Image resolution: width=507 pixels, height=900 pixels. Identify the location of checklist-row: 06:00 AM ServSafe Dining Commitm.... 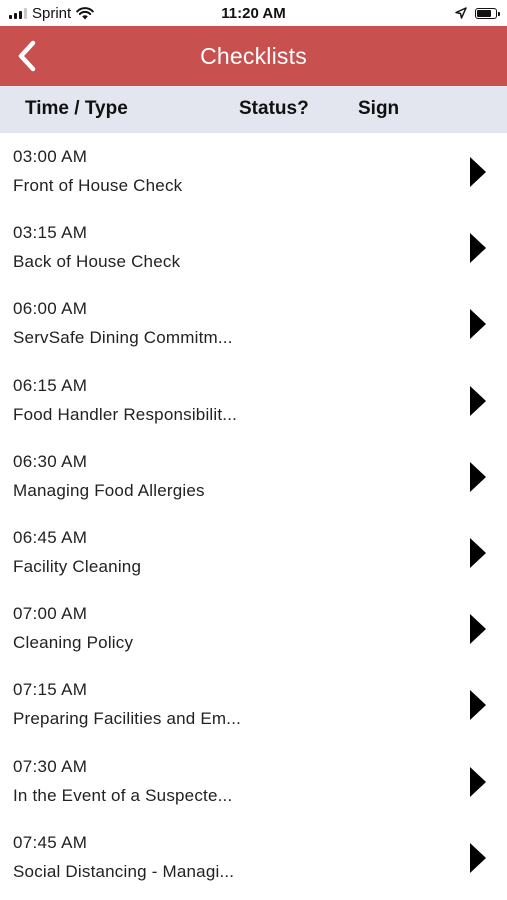
(253, 323).